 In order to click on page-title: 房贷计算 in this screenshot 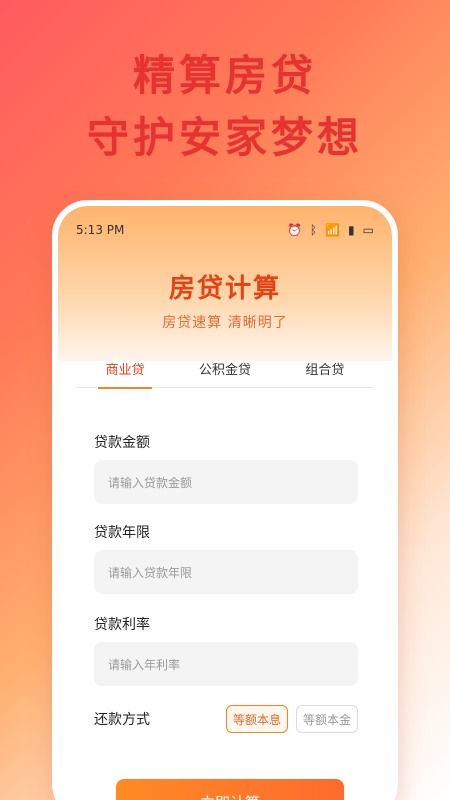, I will do `click(224, 289)`.